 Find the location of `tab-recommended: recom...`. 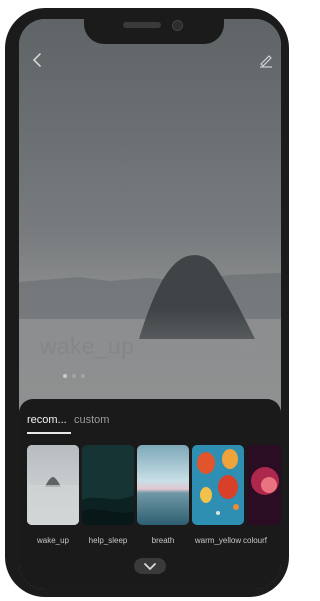

tab-recommended: recom... is located at coordinates (47, 420).